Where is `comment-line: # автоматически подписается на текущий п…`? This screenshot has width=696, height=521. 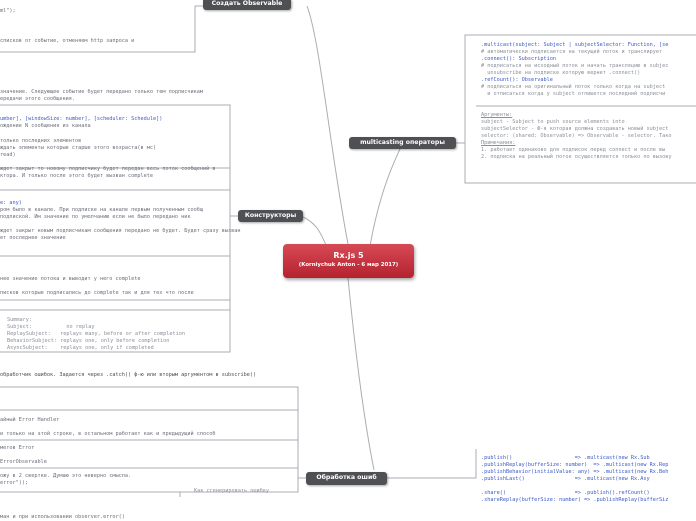
comment-line: # автоматически подписается на текущий п… is located at coordinates (572, 52).